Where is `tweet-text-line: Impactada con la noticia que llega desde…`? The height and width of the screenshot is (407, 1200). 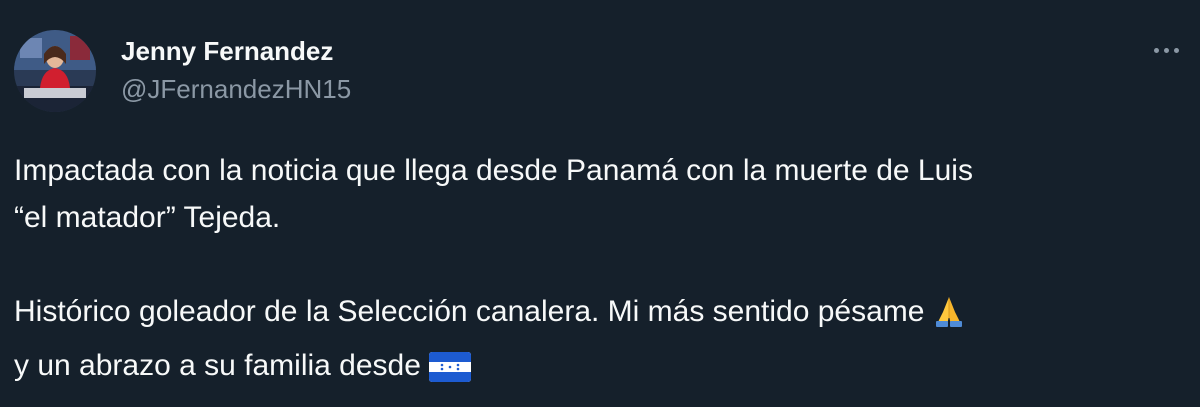
tweet-text-line: Impactada con la noticia que llega desde… is located at coordinates (493, 170).